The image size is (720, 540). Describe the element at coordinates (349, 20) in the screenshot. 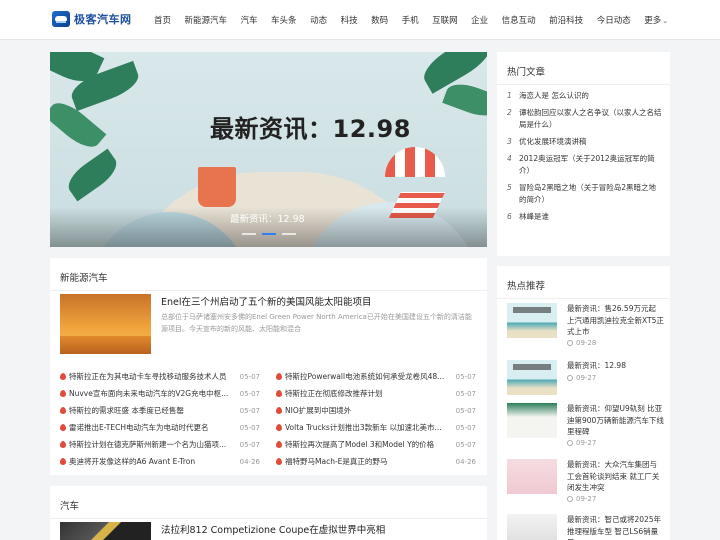

I see `nav-tech: 科技` at that location.